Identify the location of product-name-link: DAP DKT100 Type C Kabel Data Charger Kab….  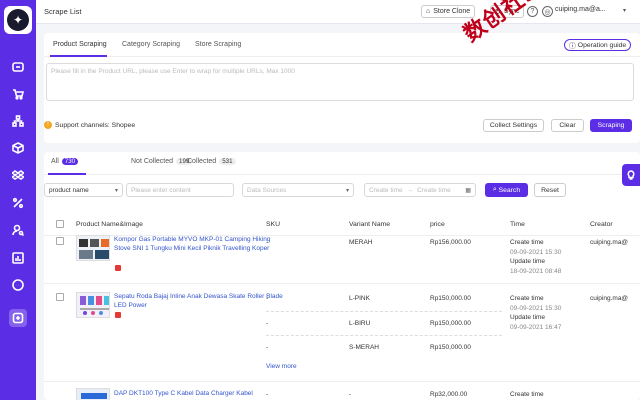
(200, 394).